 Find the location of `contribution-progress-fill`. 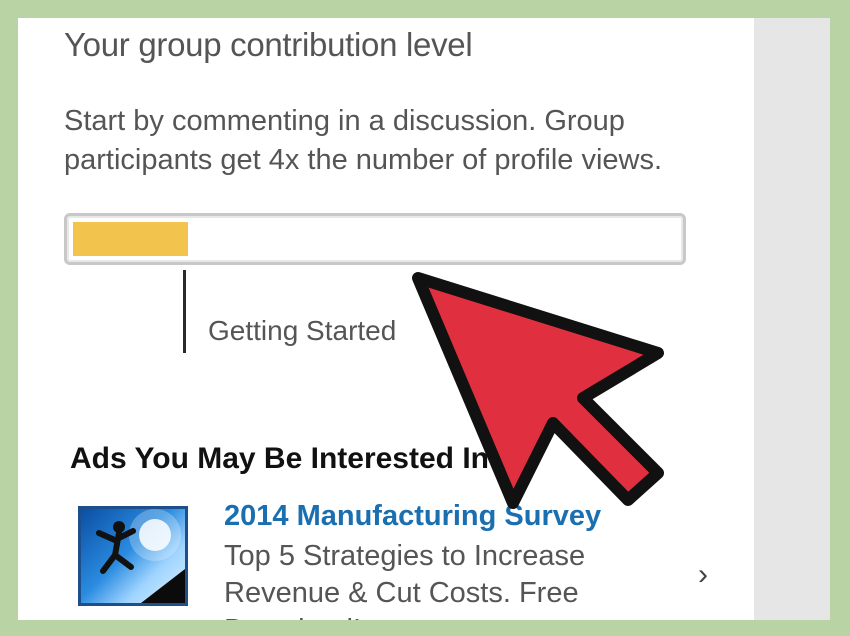

contribution-progress-fill is located at coordinates (130, 239).